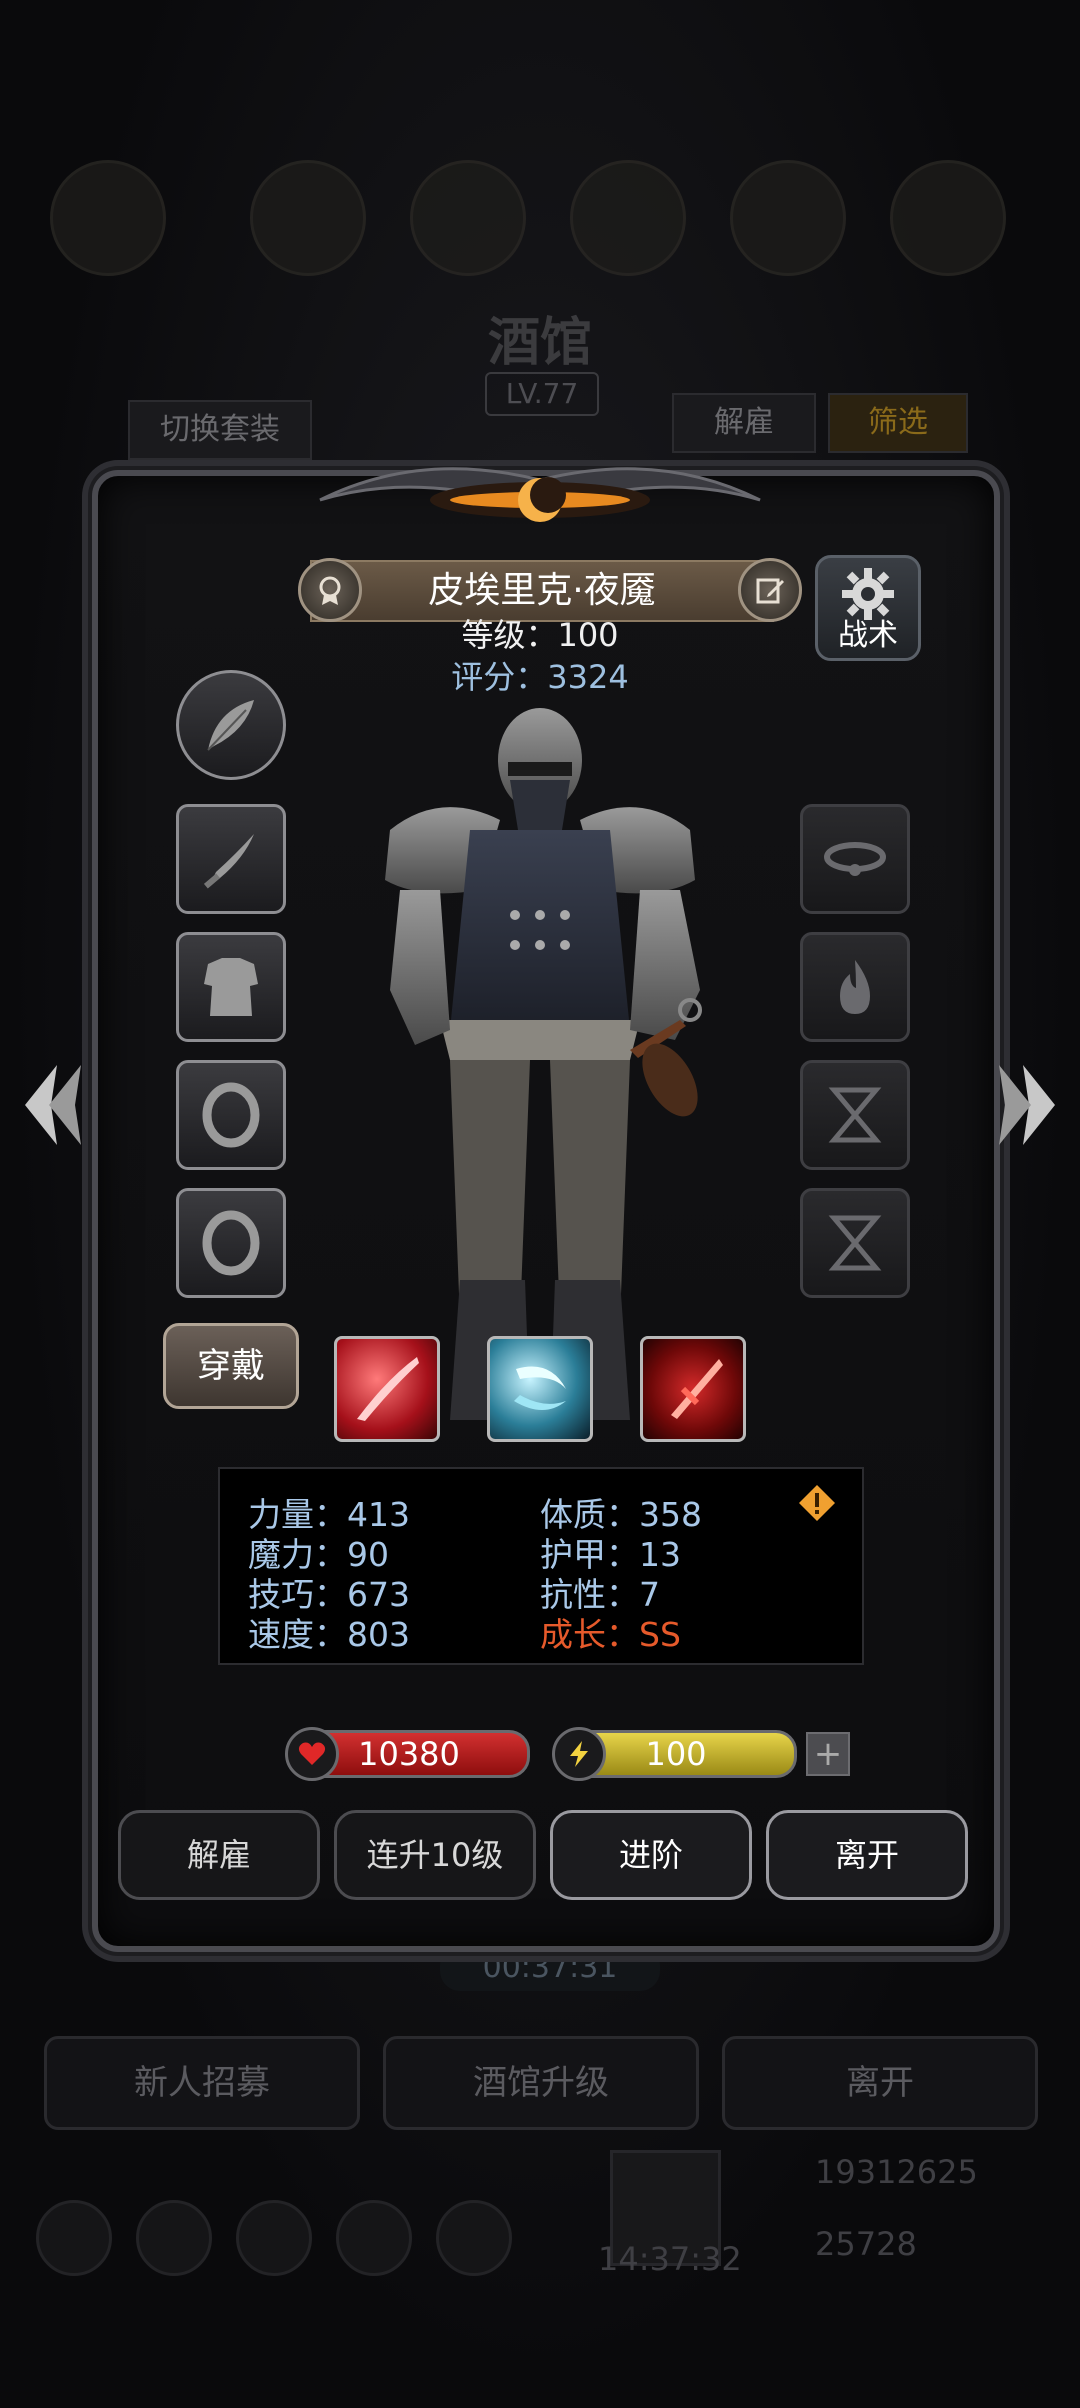 This screenshot has height=2408, width=1080. I want to click on hero-level: 等级：100, so click(540, 635).